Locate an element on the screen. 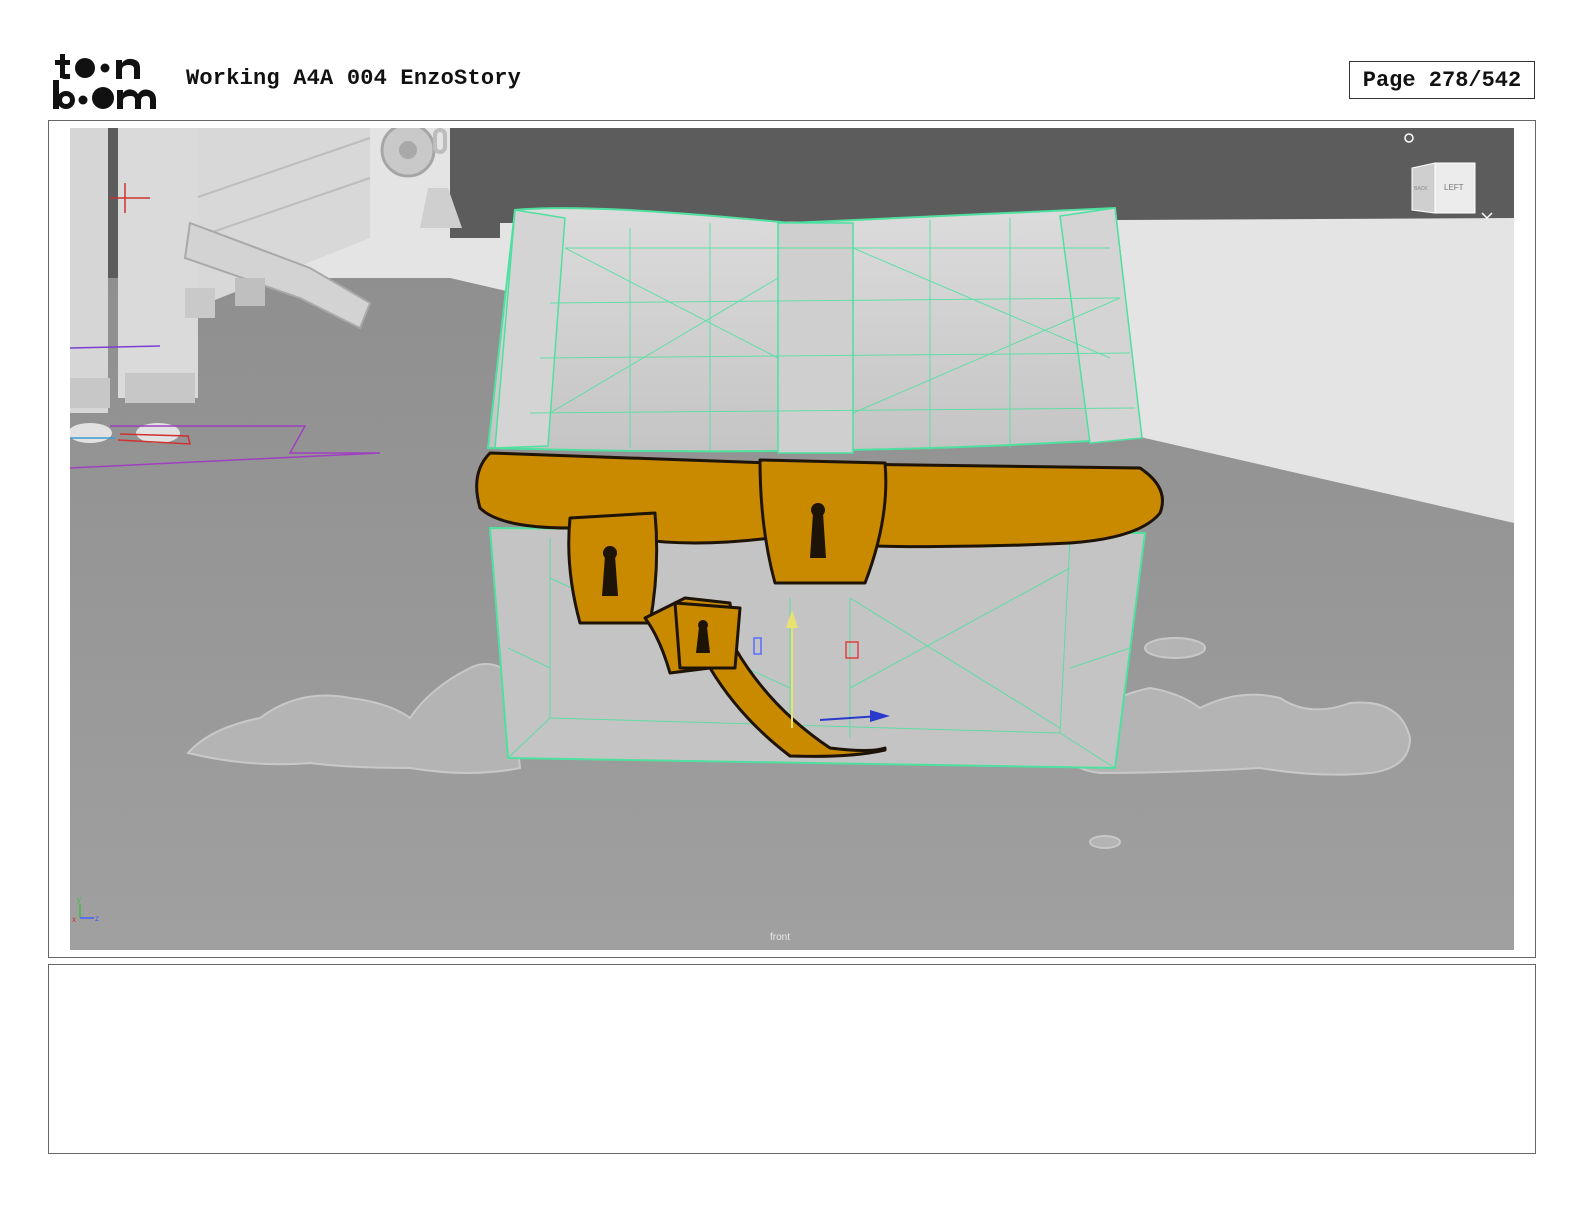  svg-text: x is located at coordinates (74, 919).